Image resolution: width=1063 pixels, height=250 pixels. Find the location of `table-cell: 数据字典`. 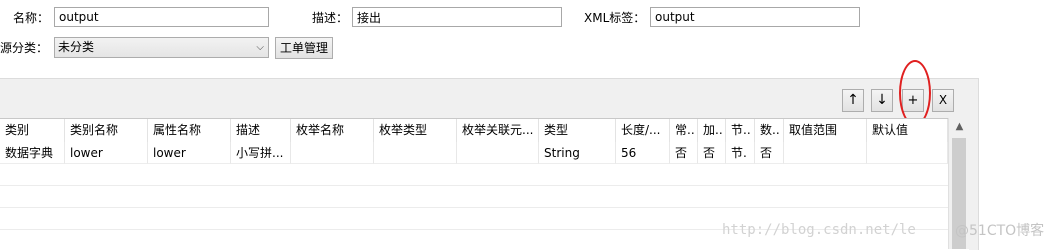

table-cell: 数据字典 is located at coordinates (32, 153).